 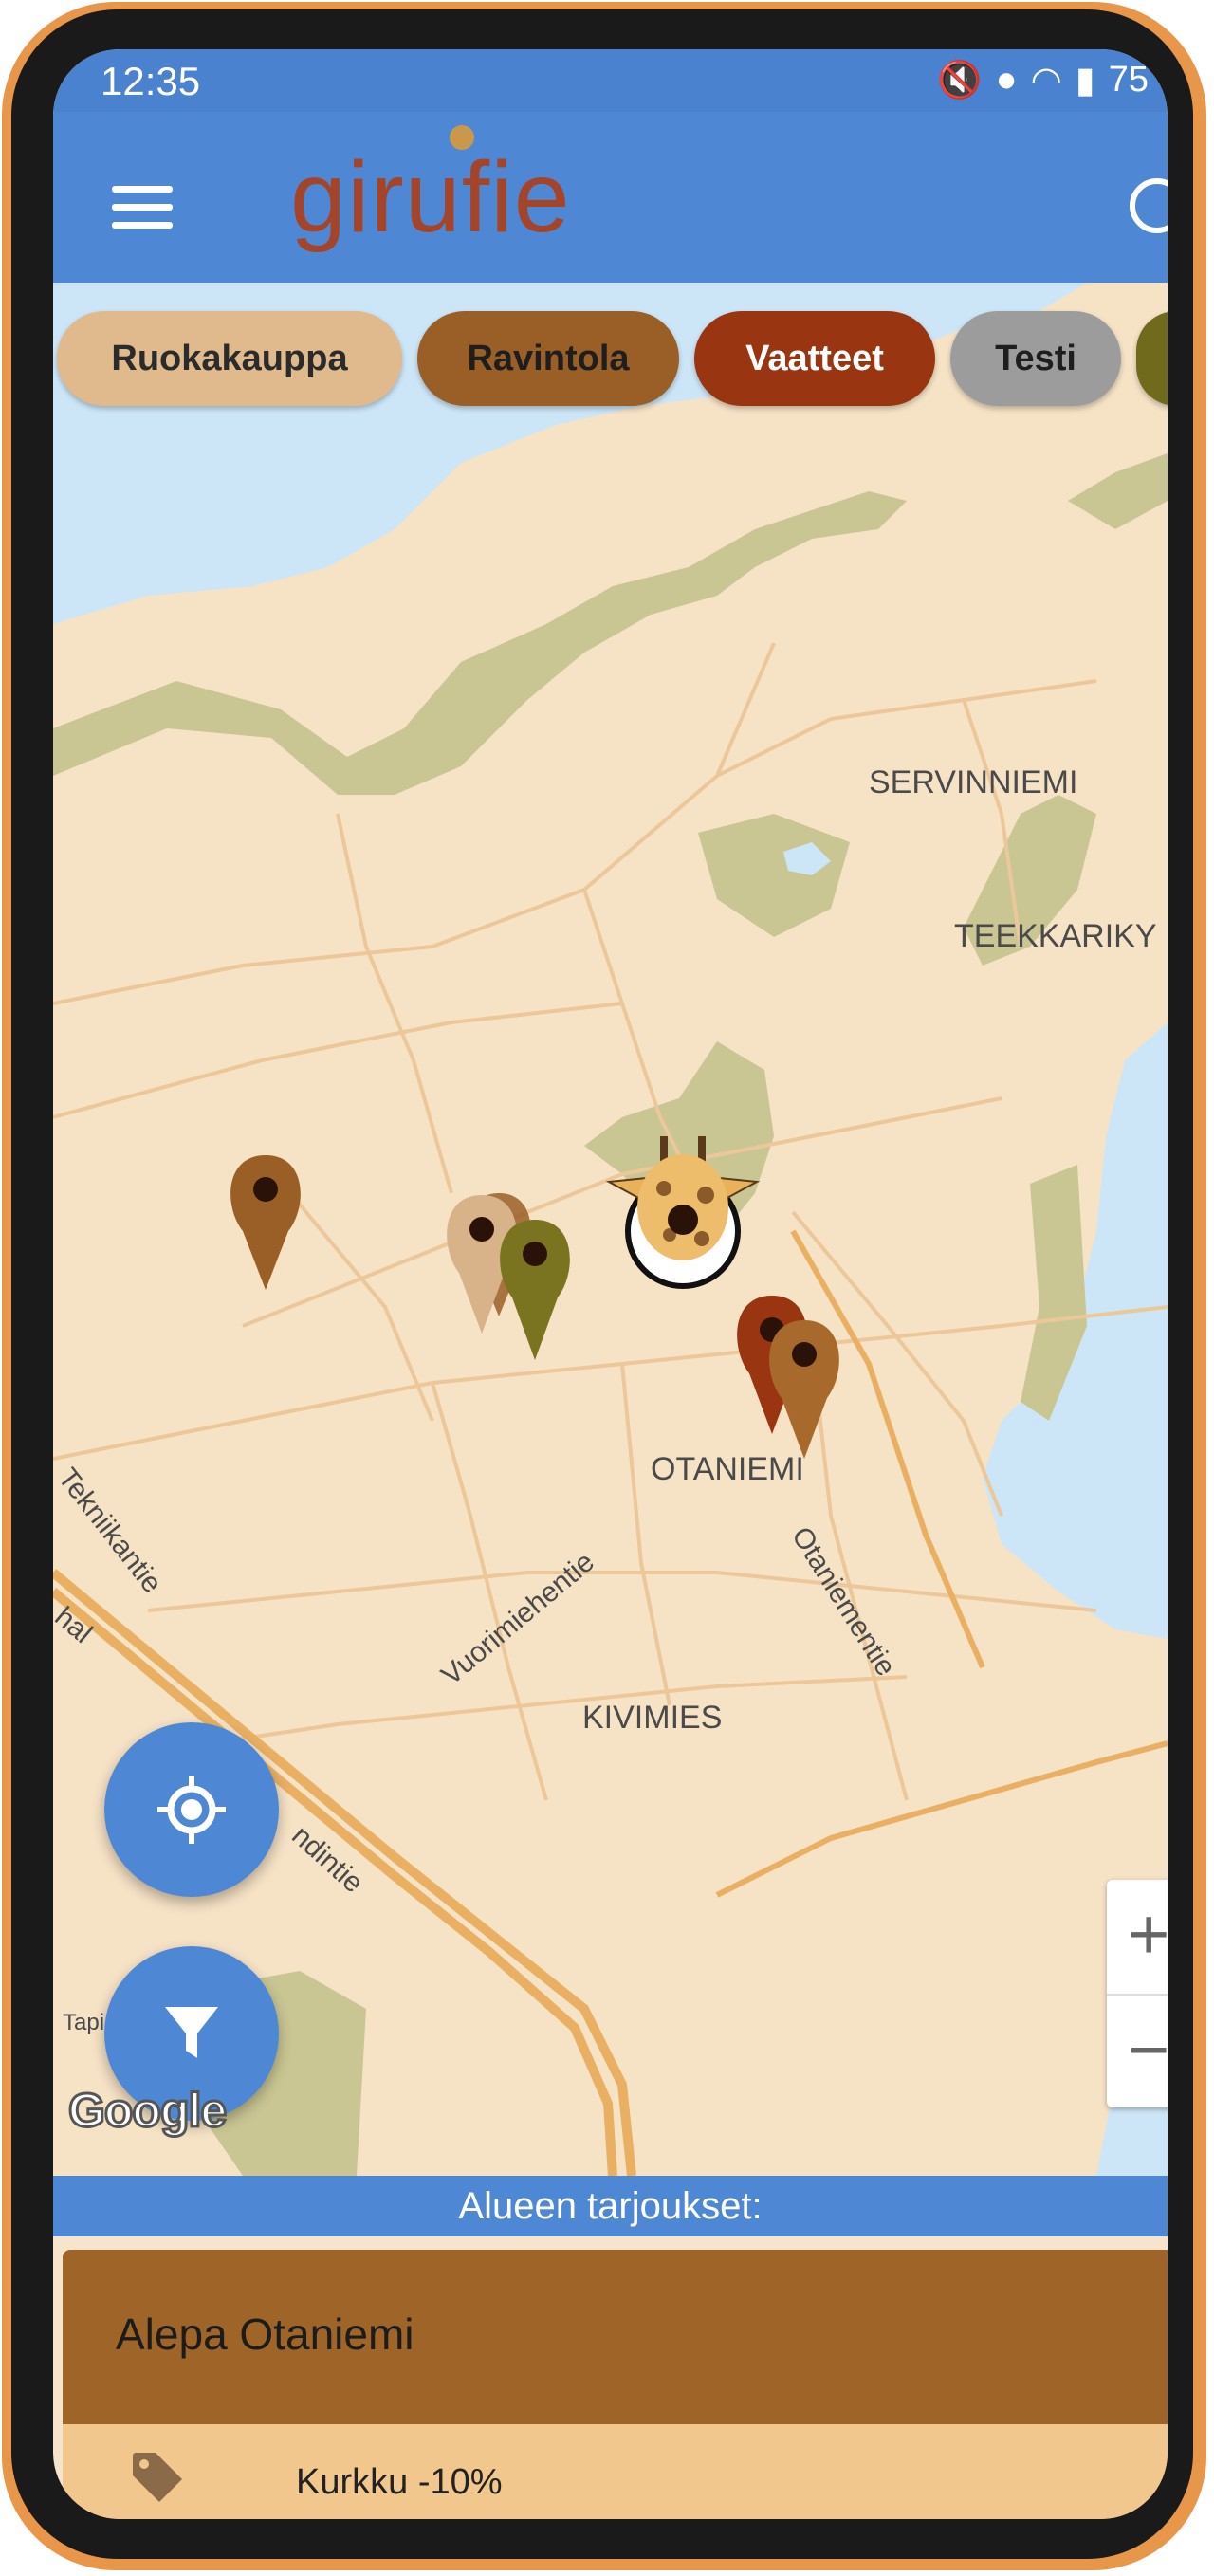 I want to click on signal-icon: ▮, so click(x=1085, y=81).